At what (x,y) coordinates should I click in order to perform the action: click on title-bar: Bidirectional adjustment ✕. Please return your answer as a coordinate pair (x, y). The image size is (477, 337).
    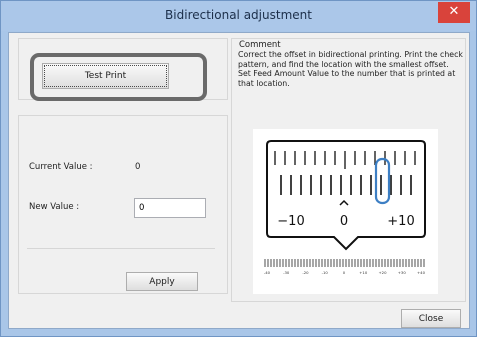
    Looking at the image, I should click on (238, 16).